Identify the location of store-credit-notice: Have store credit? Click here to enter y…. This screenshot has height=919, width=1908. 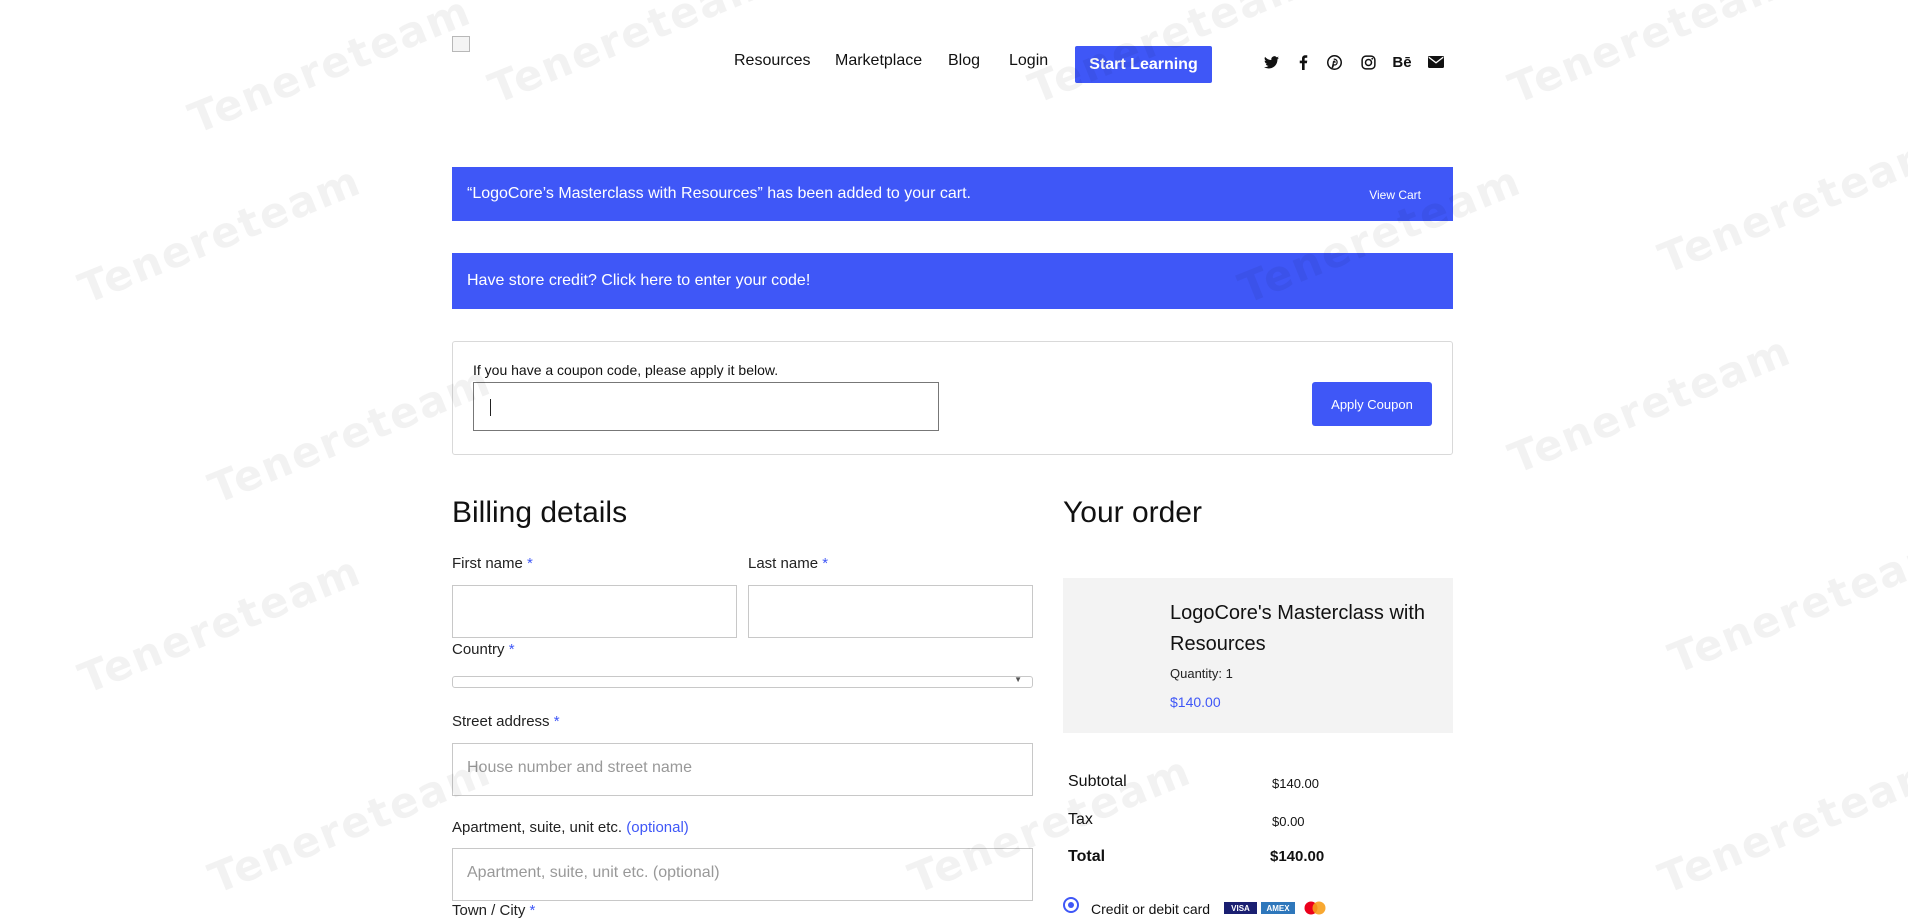
(952, 281).